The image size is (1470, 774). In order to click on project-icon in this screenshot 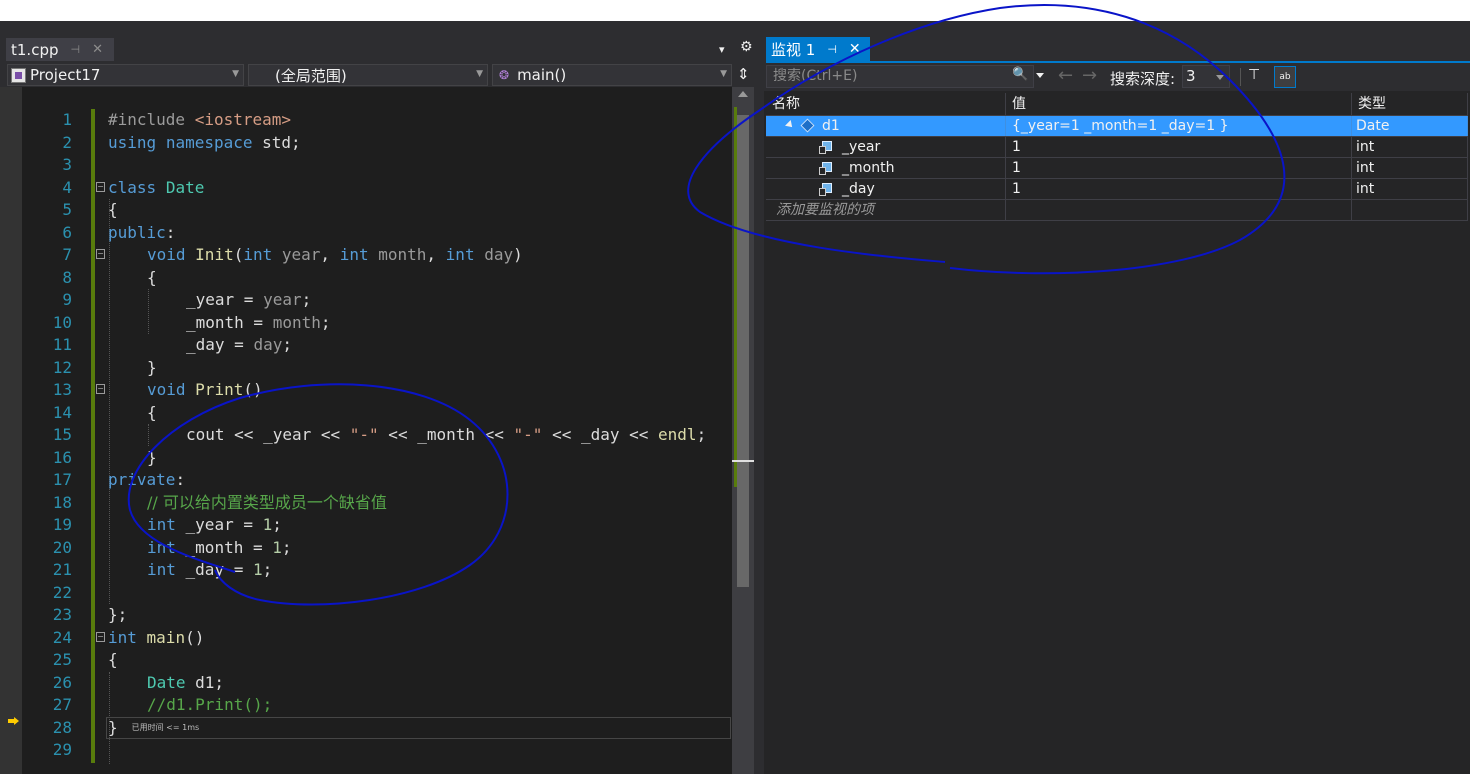, I will do `click(18, 75)`.